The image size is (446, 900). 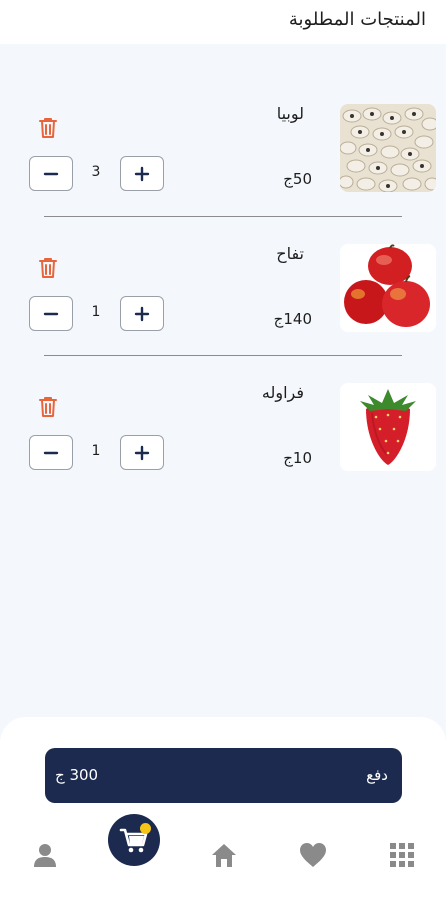 I want to click on product-price: 140ج, so click(x=292, y=319).